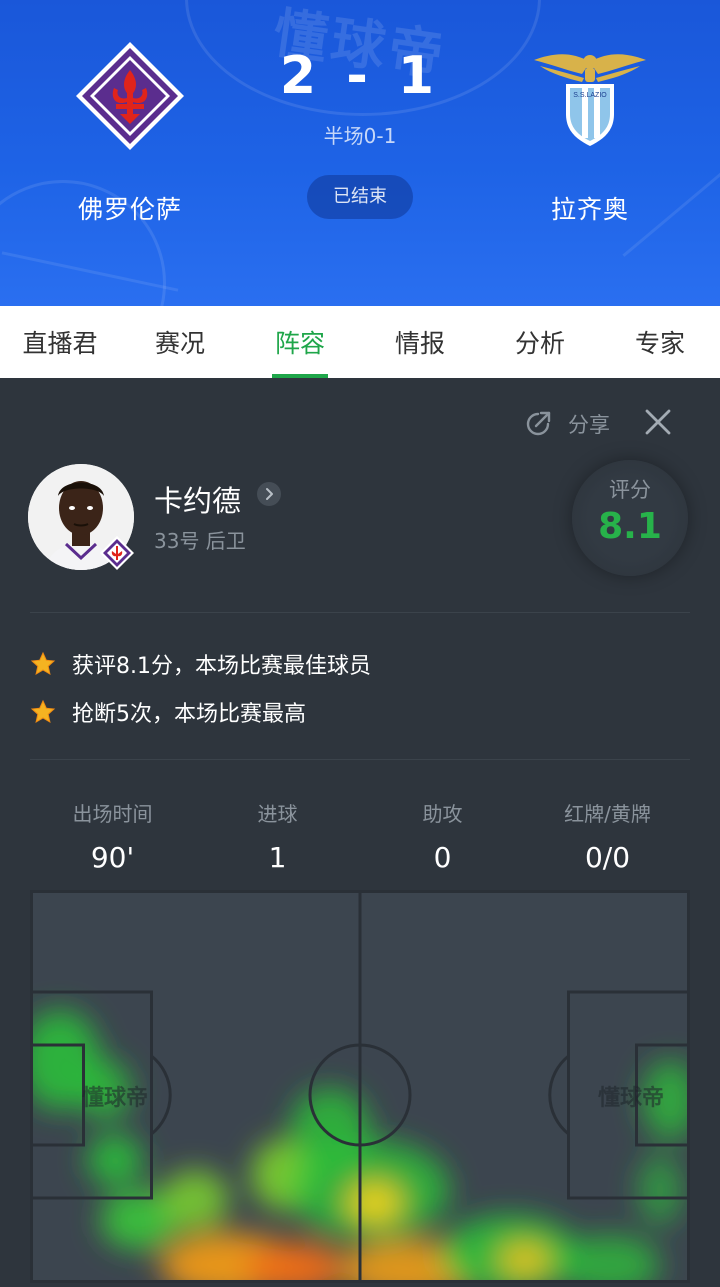 This screenshot has height=1287, width=720. What do you see at coordinates (277, 836) in the screenshot?
I see `stat-goals: 进球 1` at bounding box center [277, 836].